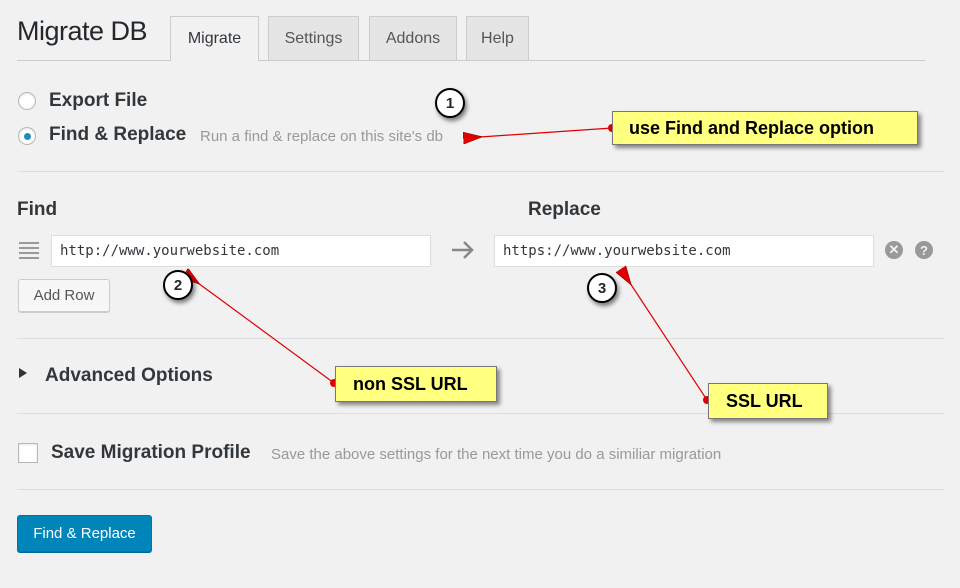  What do you see at coordinates (322, 136) in the screenshot?
I see `find-replace-description: Run a find & replace on this site's db` at bounding box center [322, 136].